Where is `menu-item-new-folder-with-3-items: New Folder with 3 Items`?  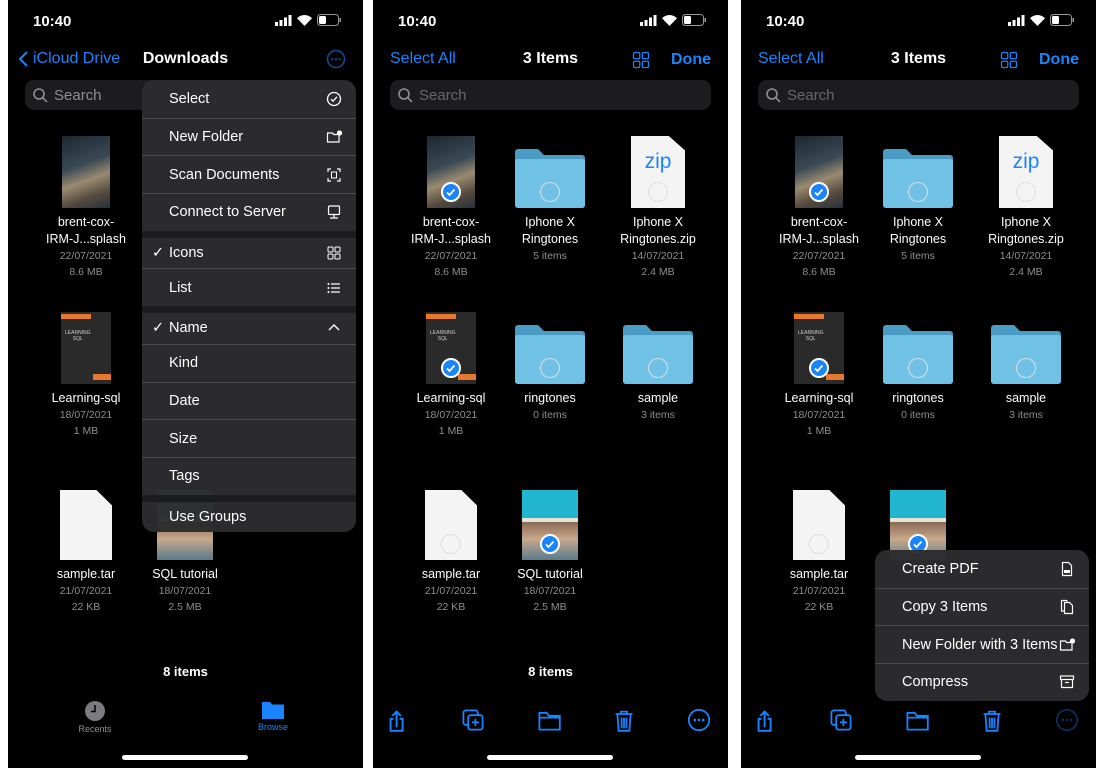 menu-item-new-folder-with-3-items: New Folder with 3 Items is located at coordinates (982, 644).